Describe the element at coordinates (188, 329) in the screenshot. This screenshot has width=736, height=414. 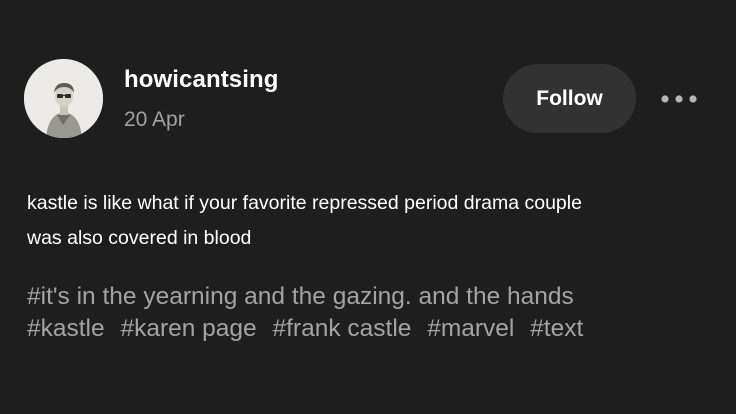
I see `tag-karen-page: #karen page` at that location.